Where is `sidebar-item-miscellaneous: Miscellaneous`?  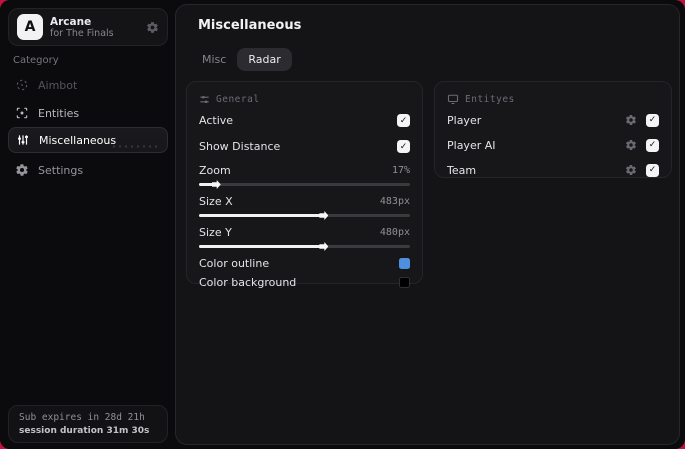
sidebar-item-miscellaneous: Miscellaneous is located at coordinates (88, 140).